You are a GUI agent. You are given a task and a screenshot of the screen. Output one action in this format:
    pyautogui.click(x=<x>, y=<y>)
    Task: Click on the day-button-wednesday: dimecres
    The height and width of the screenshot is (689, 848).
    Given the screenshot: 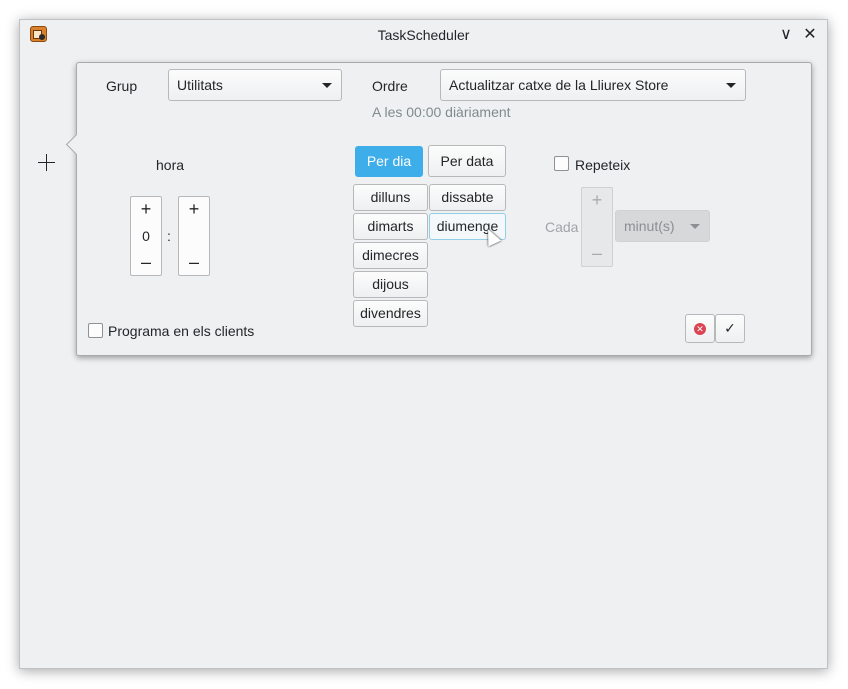 What is the action you would take?
    pyautogui.click(x=390, y=255)
    